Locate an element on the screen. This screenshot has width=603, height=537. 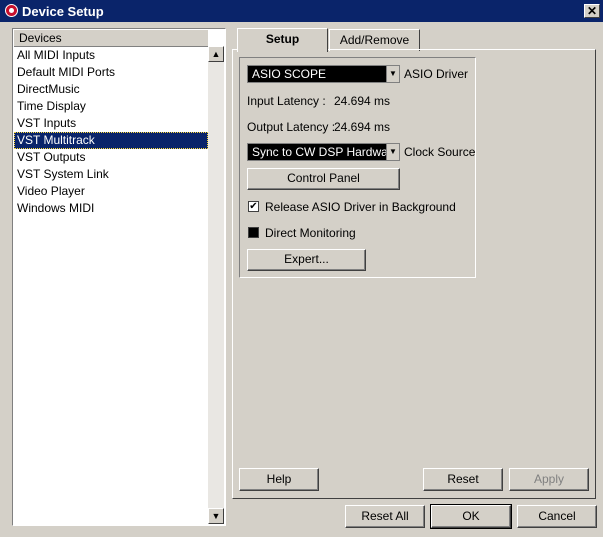
device-item-vst-inputs: VST Inputs is located at coordinates (111, 123).